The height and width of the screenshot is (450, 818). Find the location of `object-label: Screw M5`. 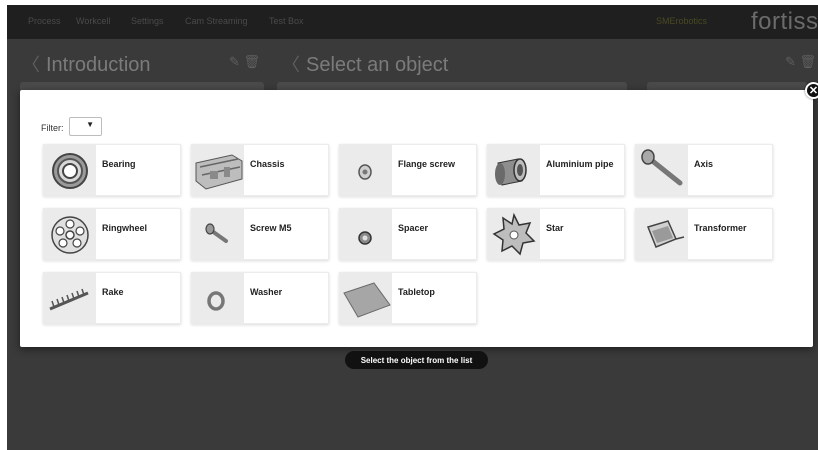

object-label: Screw M5 is located at coordinates (271, 228).